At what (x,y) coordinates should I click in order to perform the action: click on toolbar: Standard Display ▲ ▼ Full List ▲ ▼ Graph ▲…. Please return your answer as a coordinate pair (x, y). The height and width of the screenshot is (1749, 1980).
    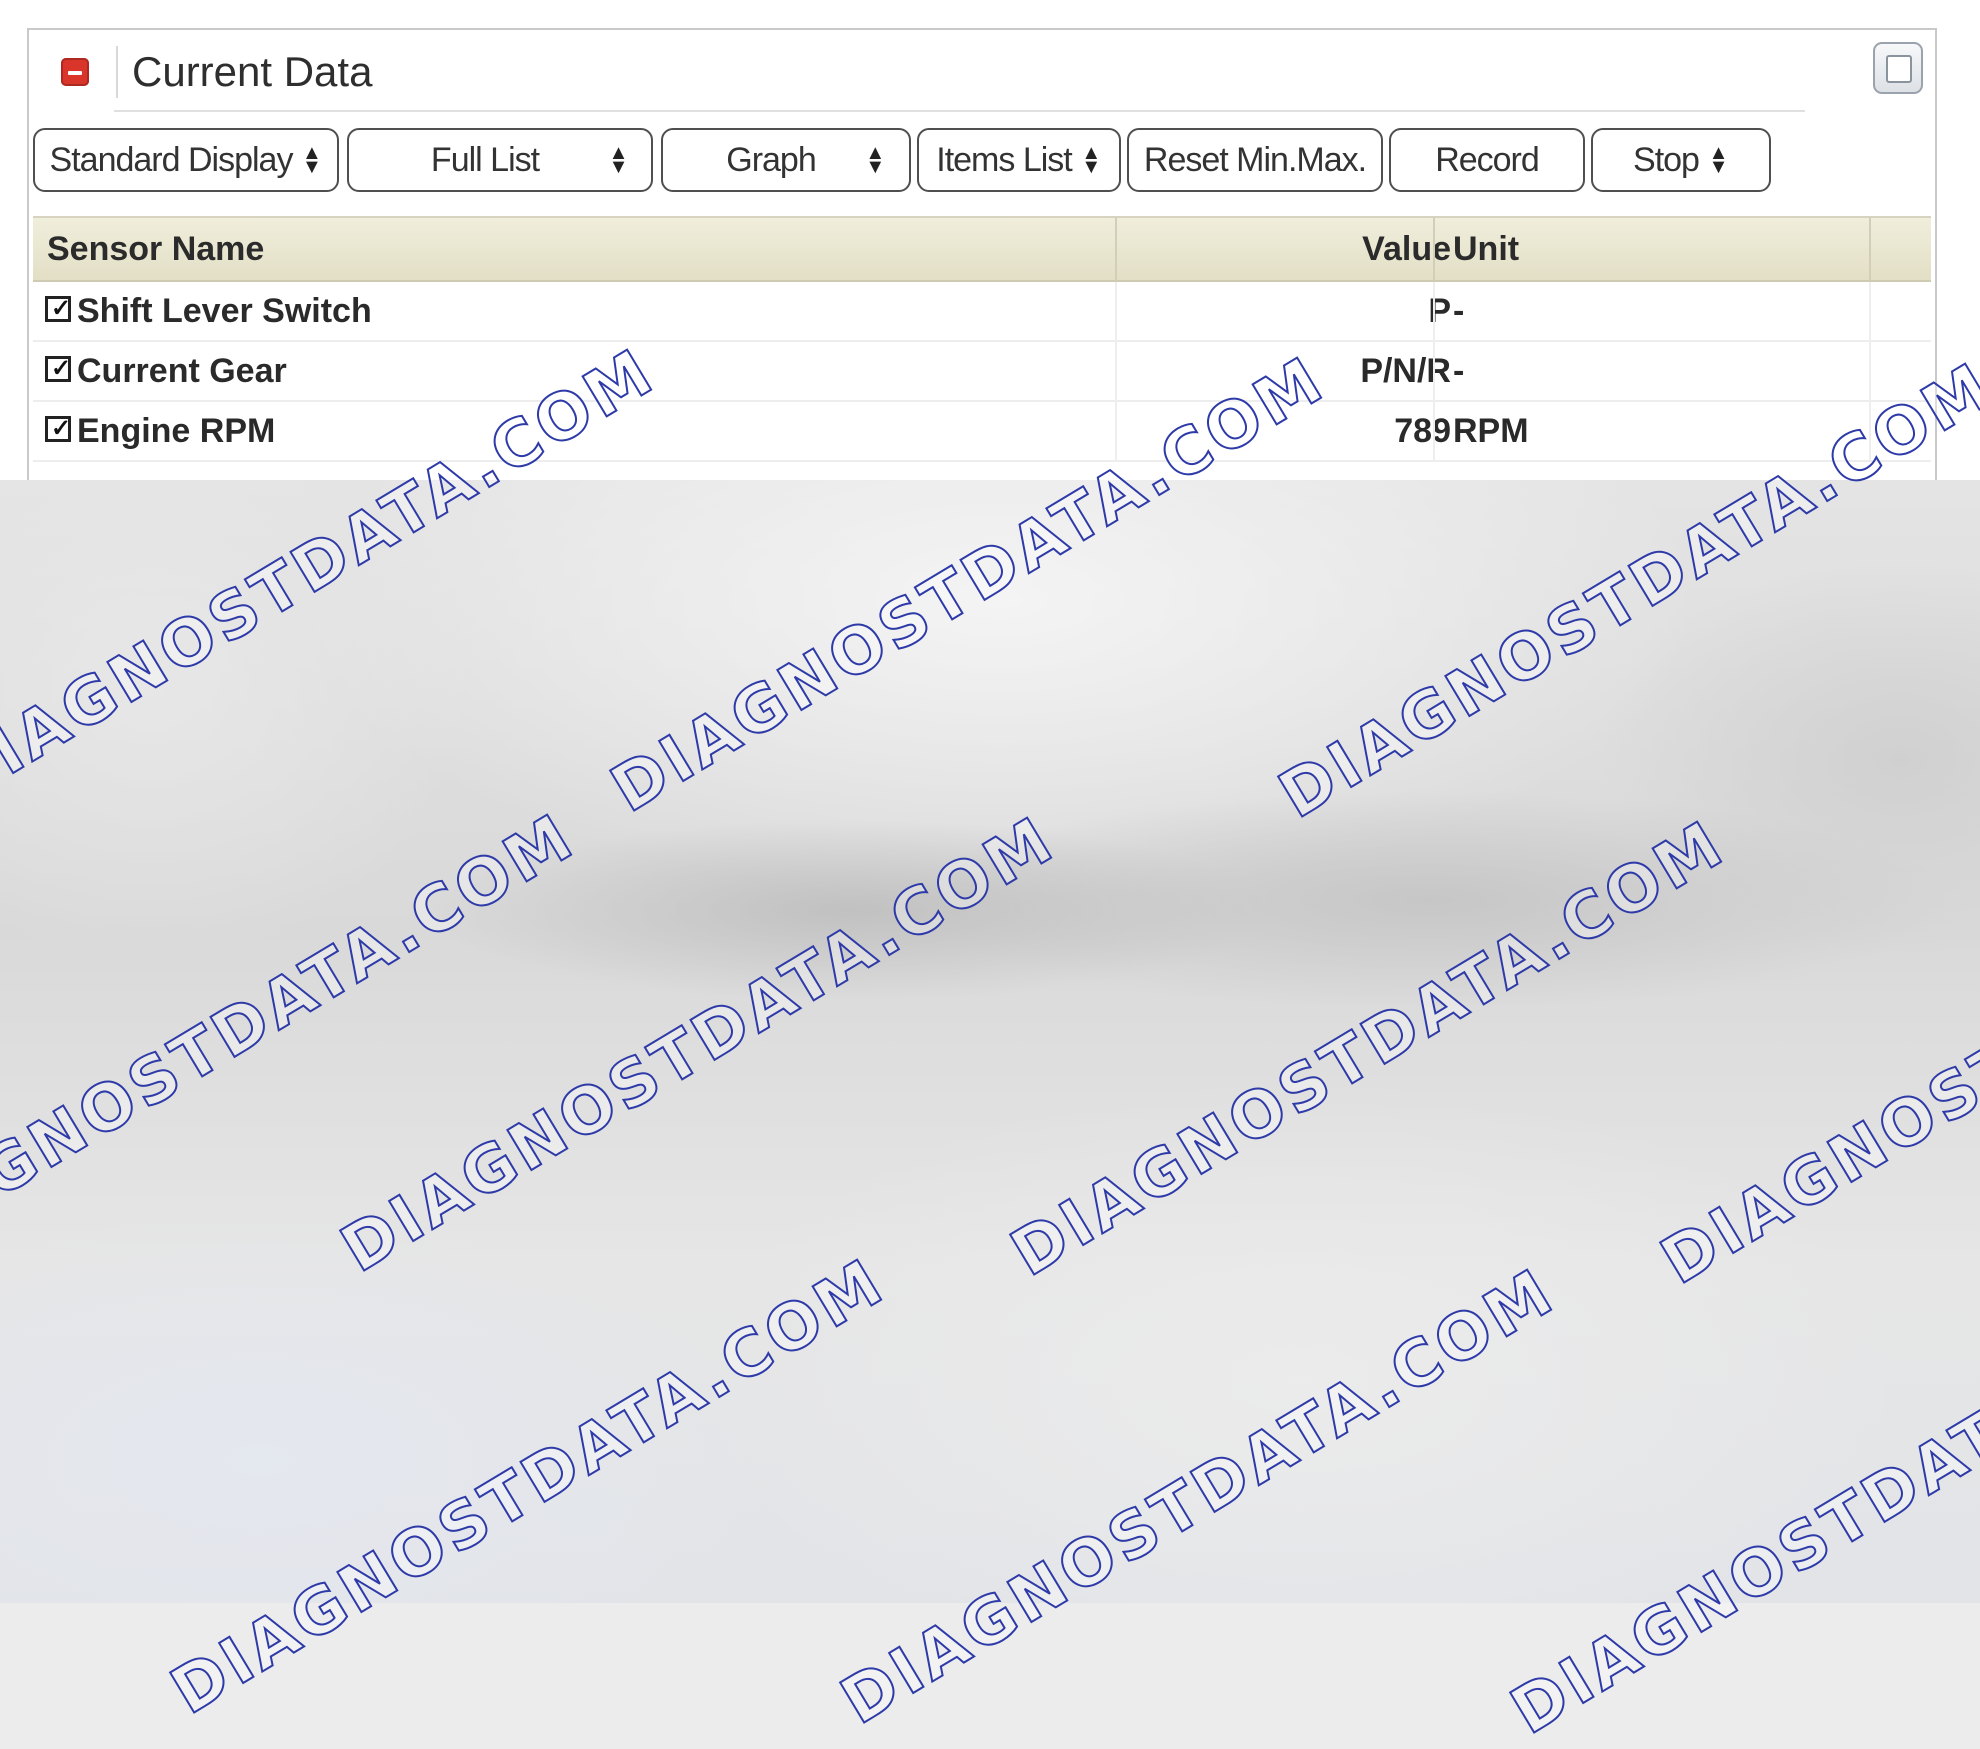
    Looking at the image, I should click on (982, 161).